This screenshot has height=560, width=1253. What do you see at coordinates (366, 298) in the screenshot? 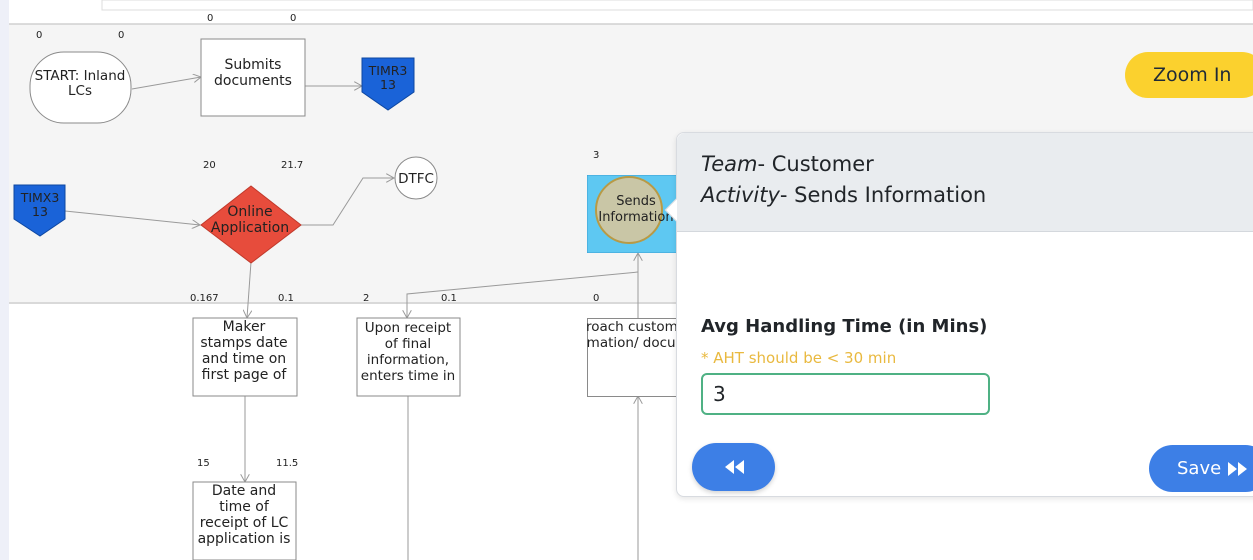
I see `metric-value: 2` at bounding box center [366, 298].